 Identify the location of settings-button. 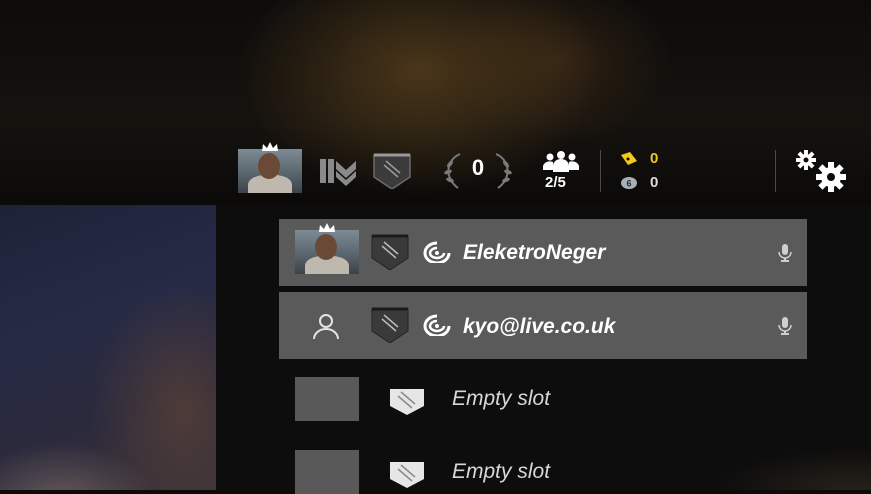
(823, 171).